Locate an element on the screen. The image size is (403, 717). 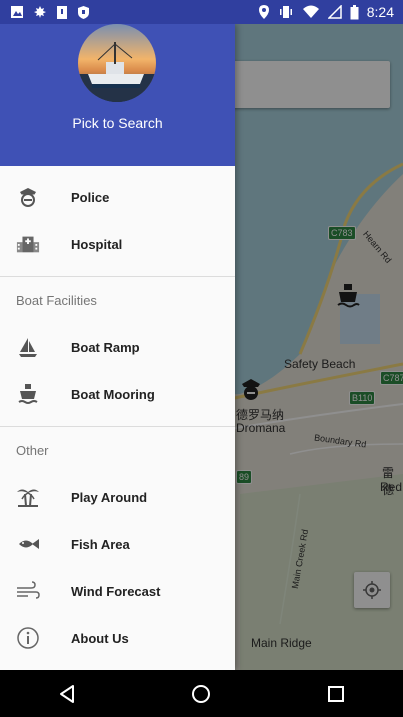
section-title-boat-facilities: Boat Facilities is located at coordinates (56, 300).